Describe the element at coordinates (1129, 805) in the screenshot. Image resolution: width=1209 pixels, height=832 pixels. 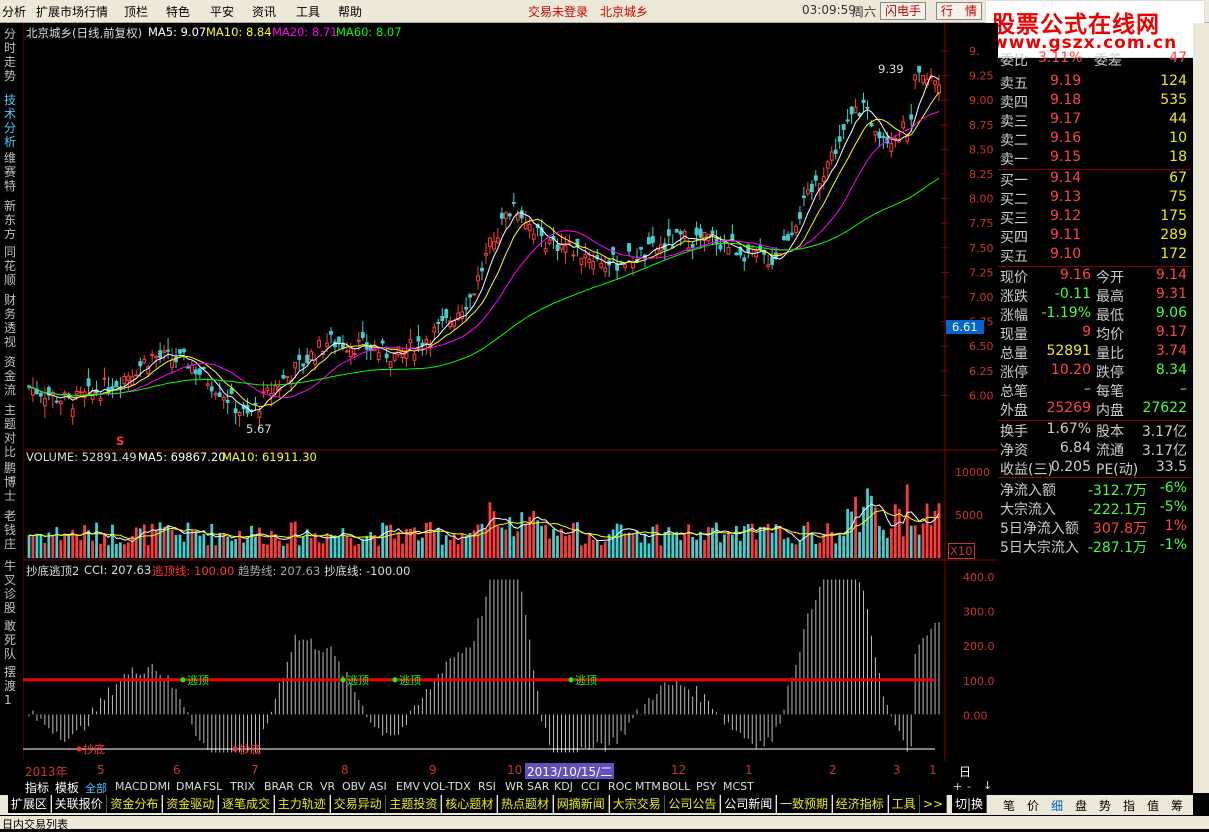
I see `detail-tab-5: 指` at that location.